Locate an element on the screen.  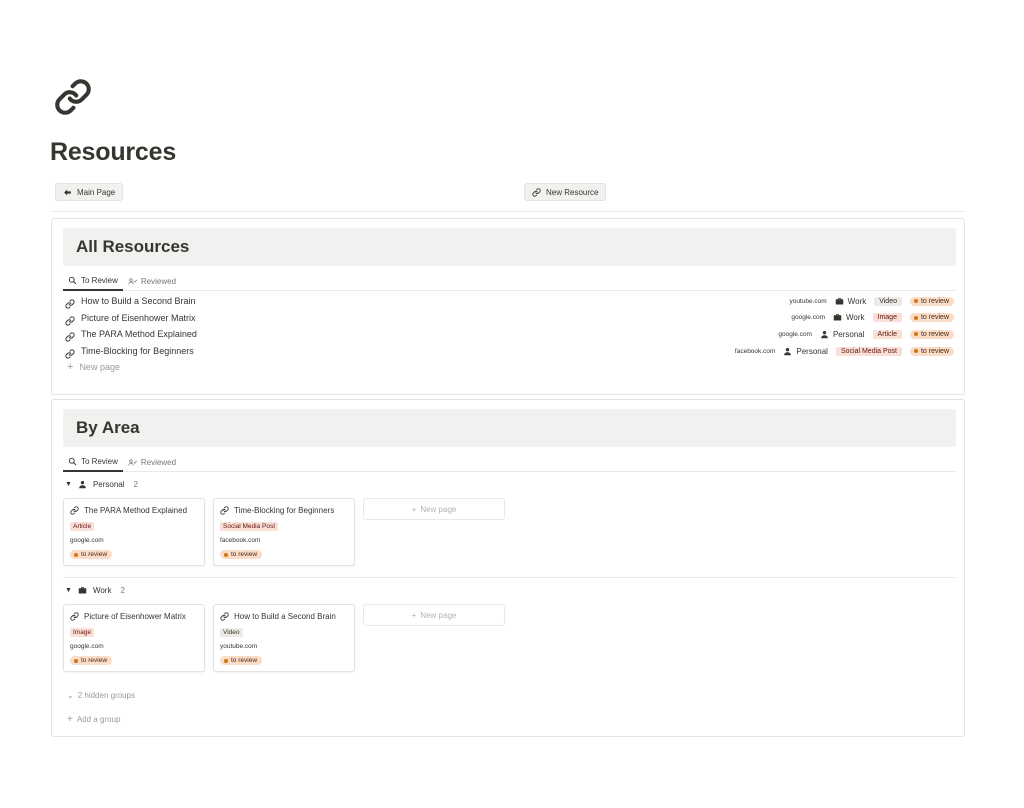
type-tag: Social Media Post is located at coordinates (868, 351).